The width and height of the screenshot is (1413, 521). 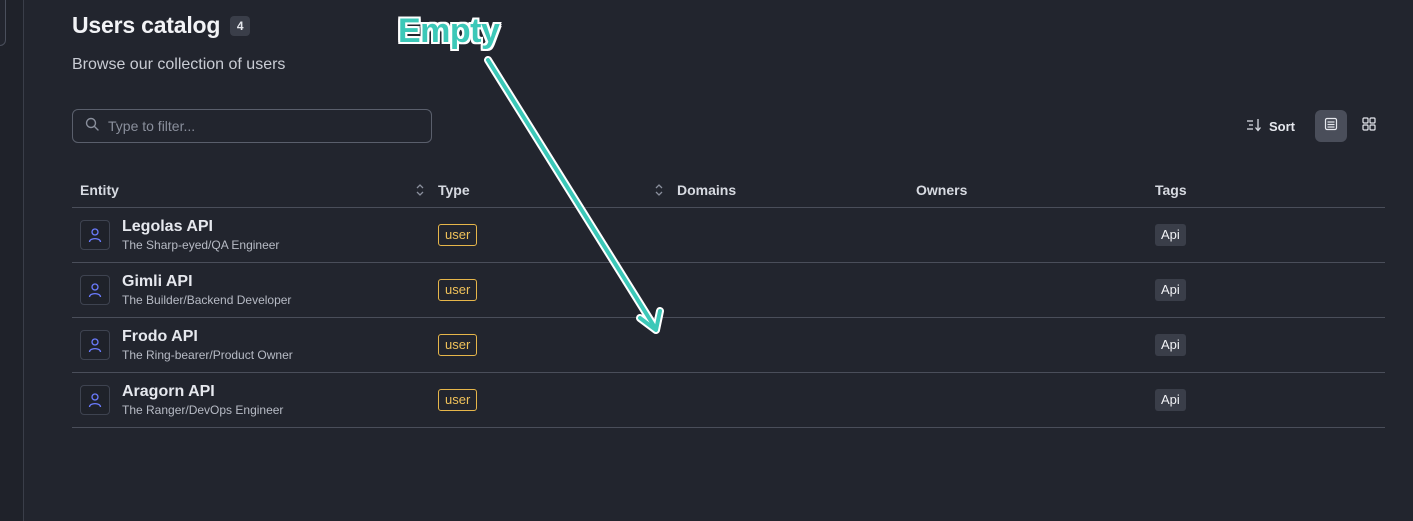 I want to click on table-header-row: Entity Type Domains Owners Tags, so click(x=728, y=191).